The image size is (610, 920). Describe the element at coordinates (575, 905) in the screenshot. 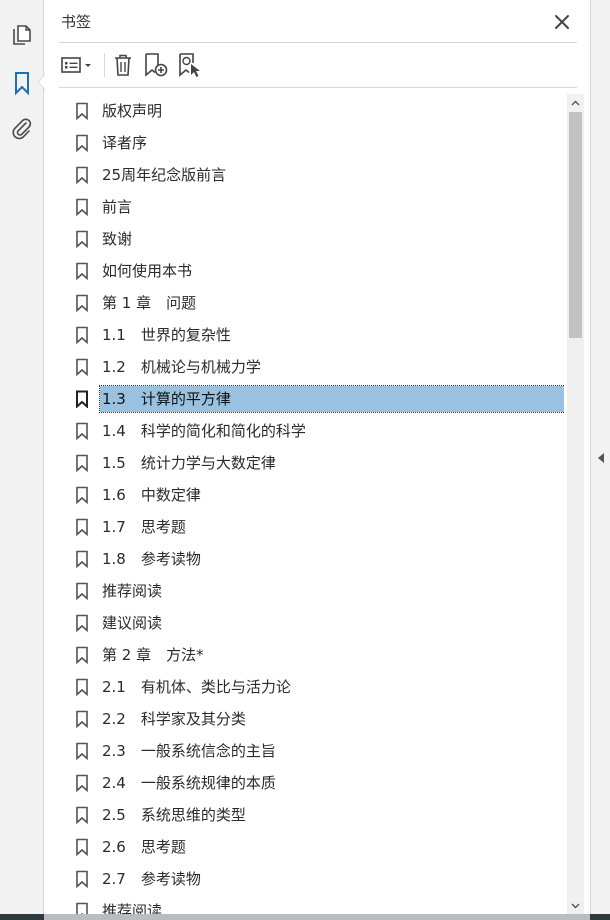

I see `scroll-down-button` at that location.